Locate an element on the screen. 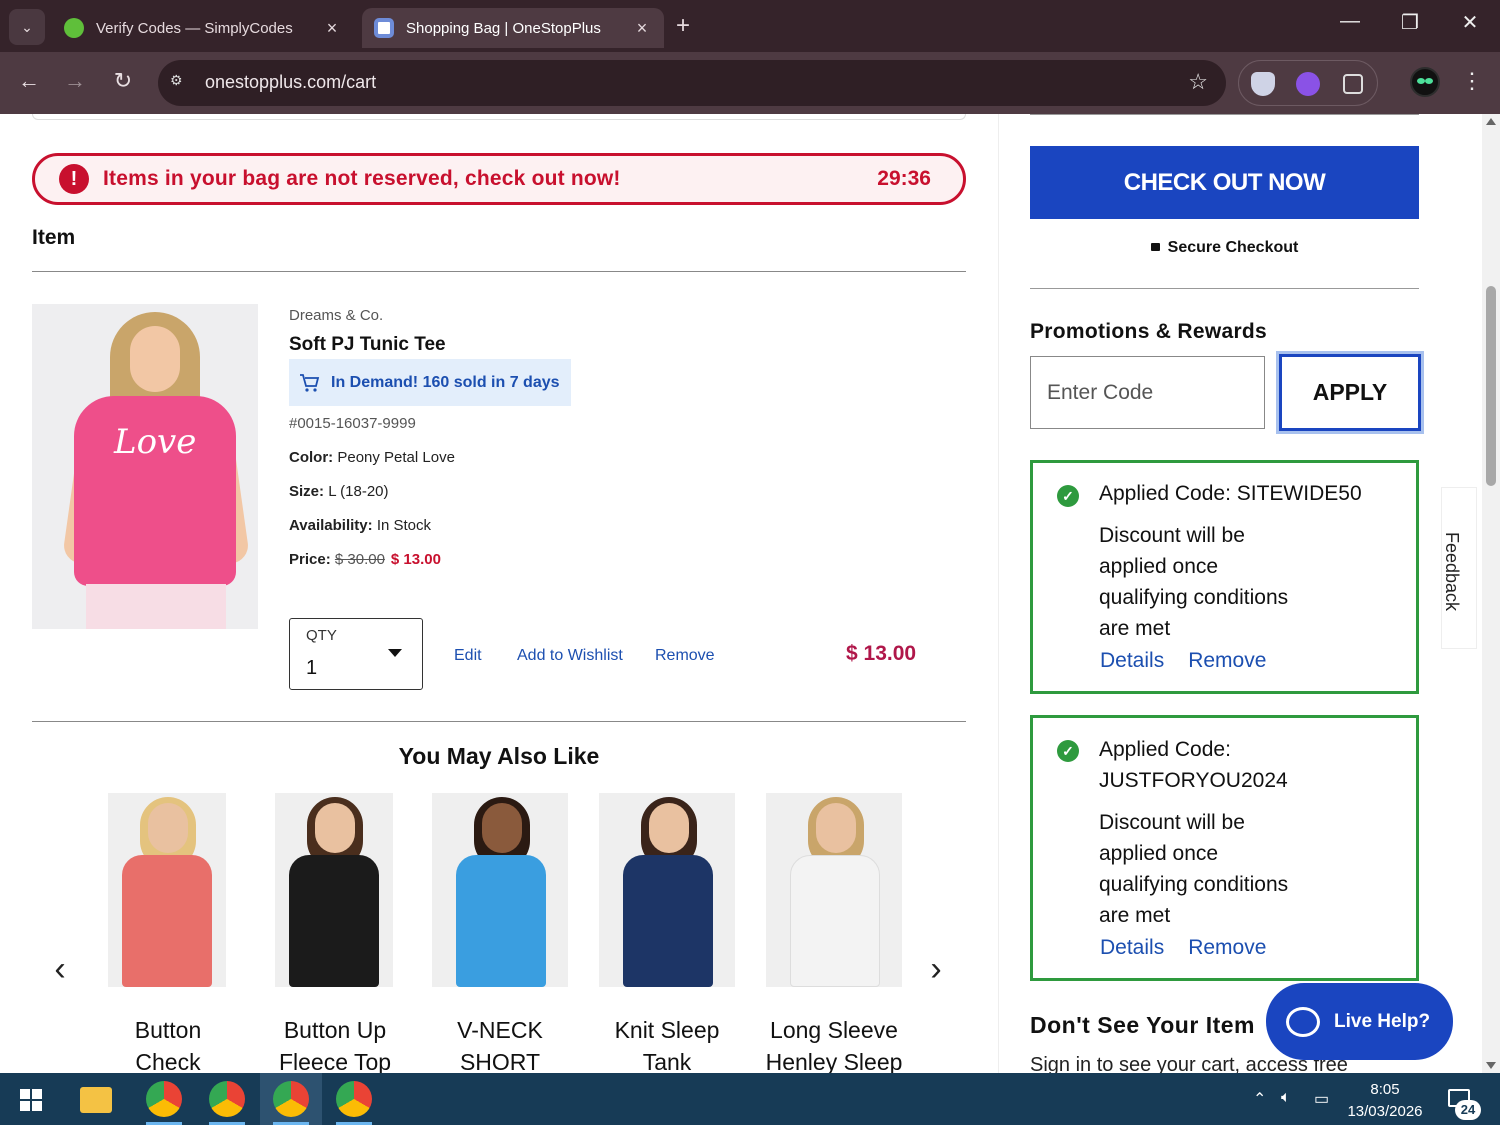 Image resolution: width=1500 pixels, height=1125 pixels. tab-simplycodes: Verify Codes — SimplyCodes × is located at coordinates (203, 28).